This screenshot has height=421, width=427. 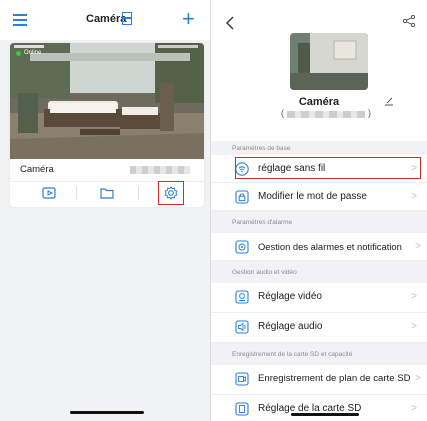 What do you see at coordinates (127, 18) in the screenshot?
I see `grid-view-icon` at bounding box center [127, 18].